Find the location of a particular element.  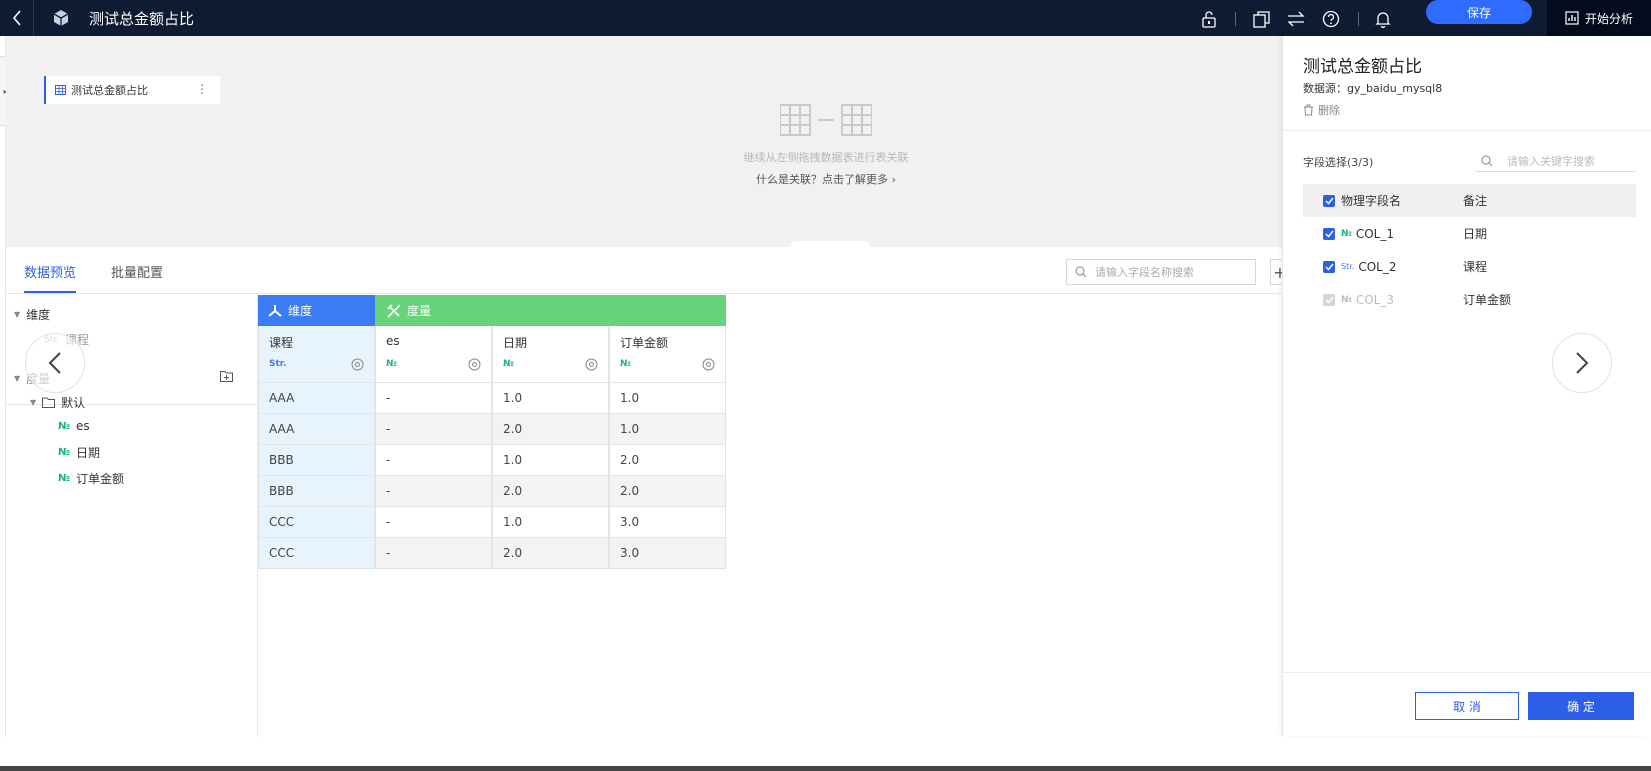

table-card: 测试总金额占比 ⋮ is located at coordinates (132, 90).